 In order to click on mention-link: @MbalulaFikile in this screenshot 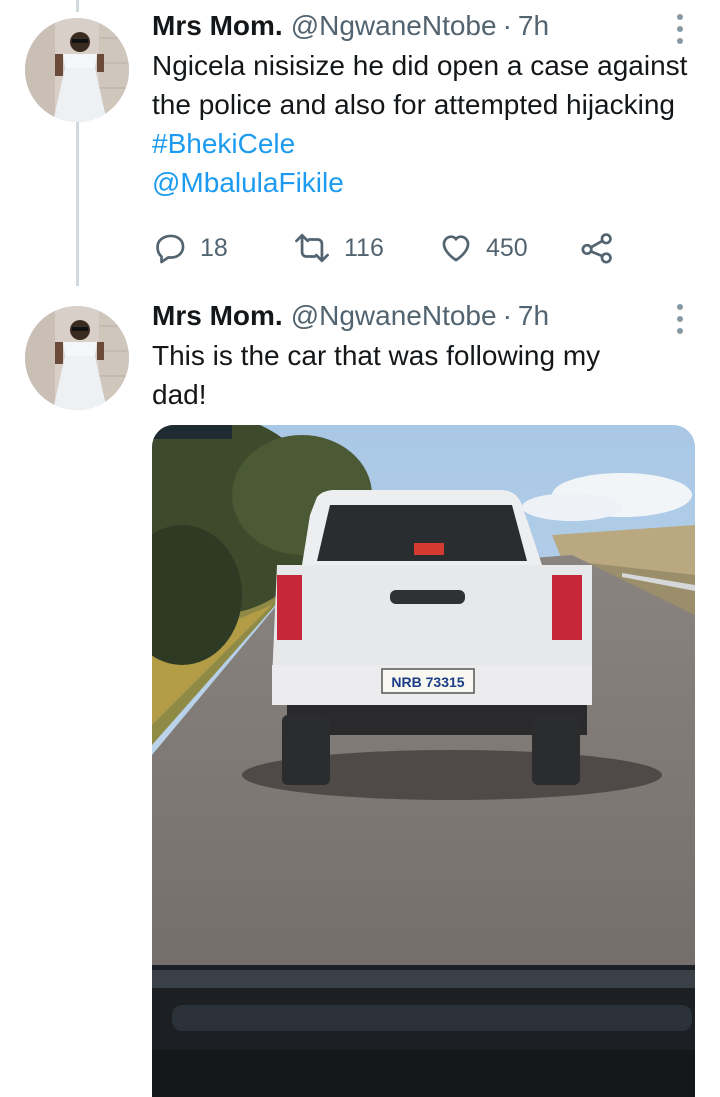, I will do `click(248, 182)`.